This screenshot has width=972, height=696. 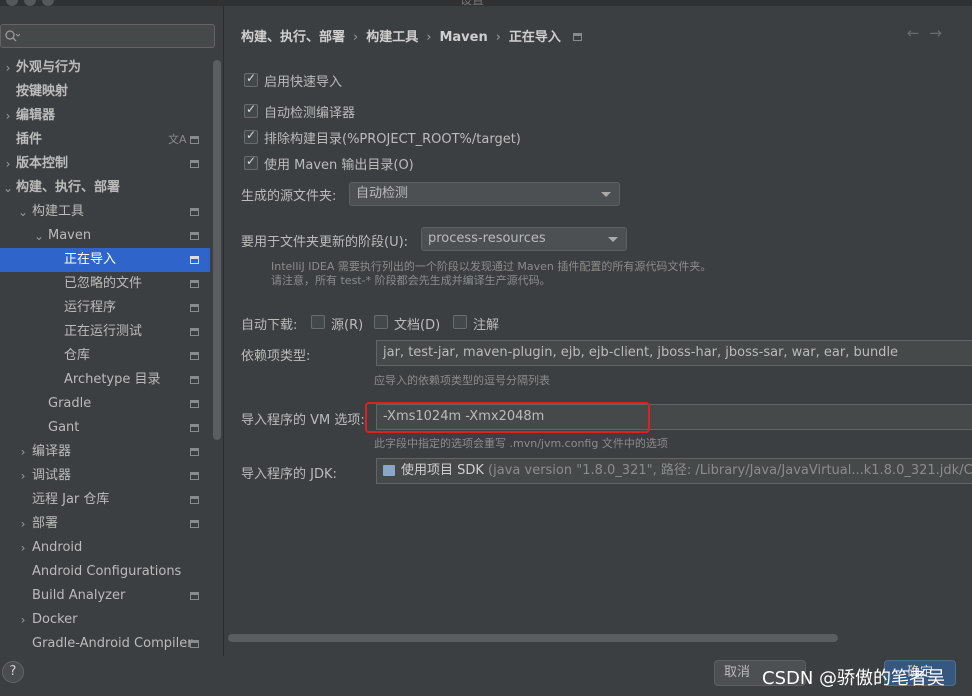 What do you see at coordinates (52, 451) in the screenshot?
I see `sidebar-item-label: 编译器` at bounding box center [52, 451].